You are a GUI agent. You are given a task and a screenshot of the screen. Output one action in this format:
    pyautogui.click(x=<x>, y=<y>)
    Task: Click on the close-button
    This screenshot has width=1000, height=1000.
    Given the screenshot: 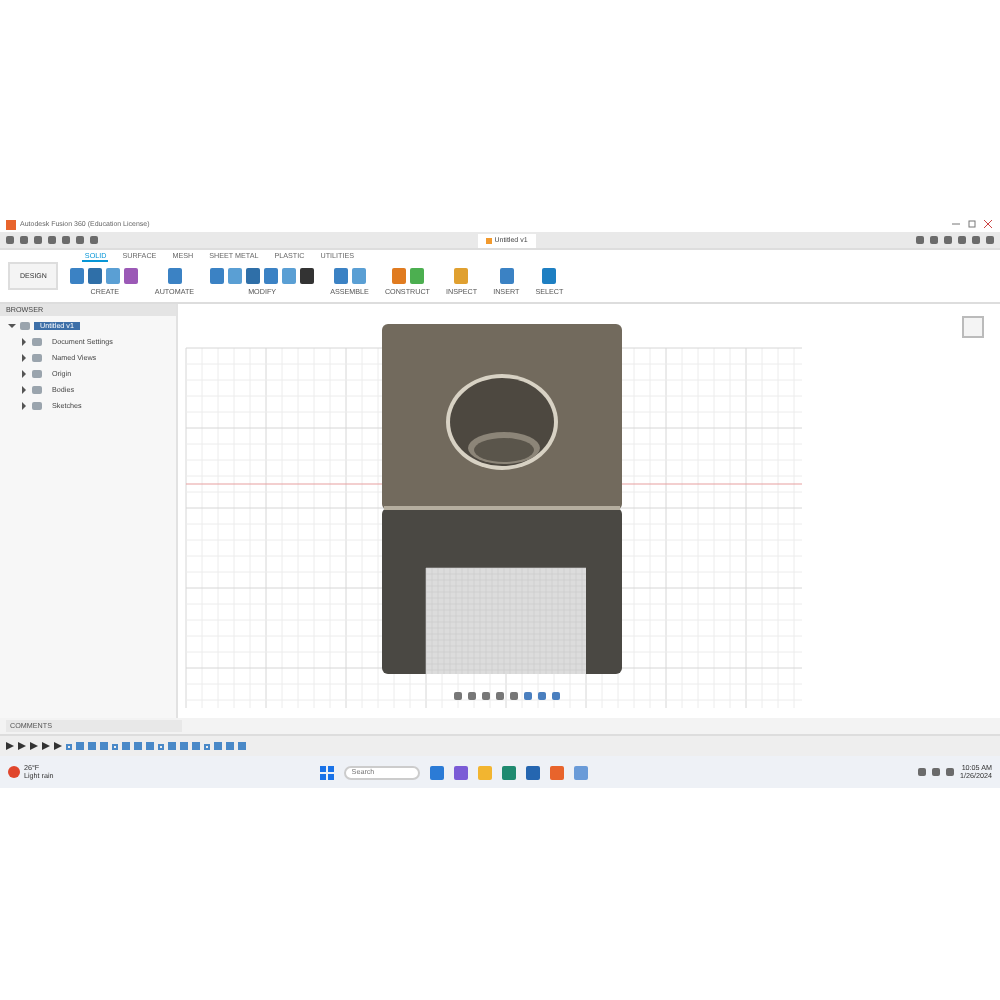 What is the action you would take?
    pyautogui.click(x=988, y=224)
    